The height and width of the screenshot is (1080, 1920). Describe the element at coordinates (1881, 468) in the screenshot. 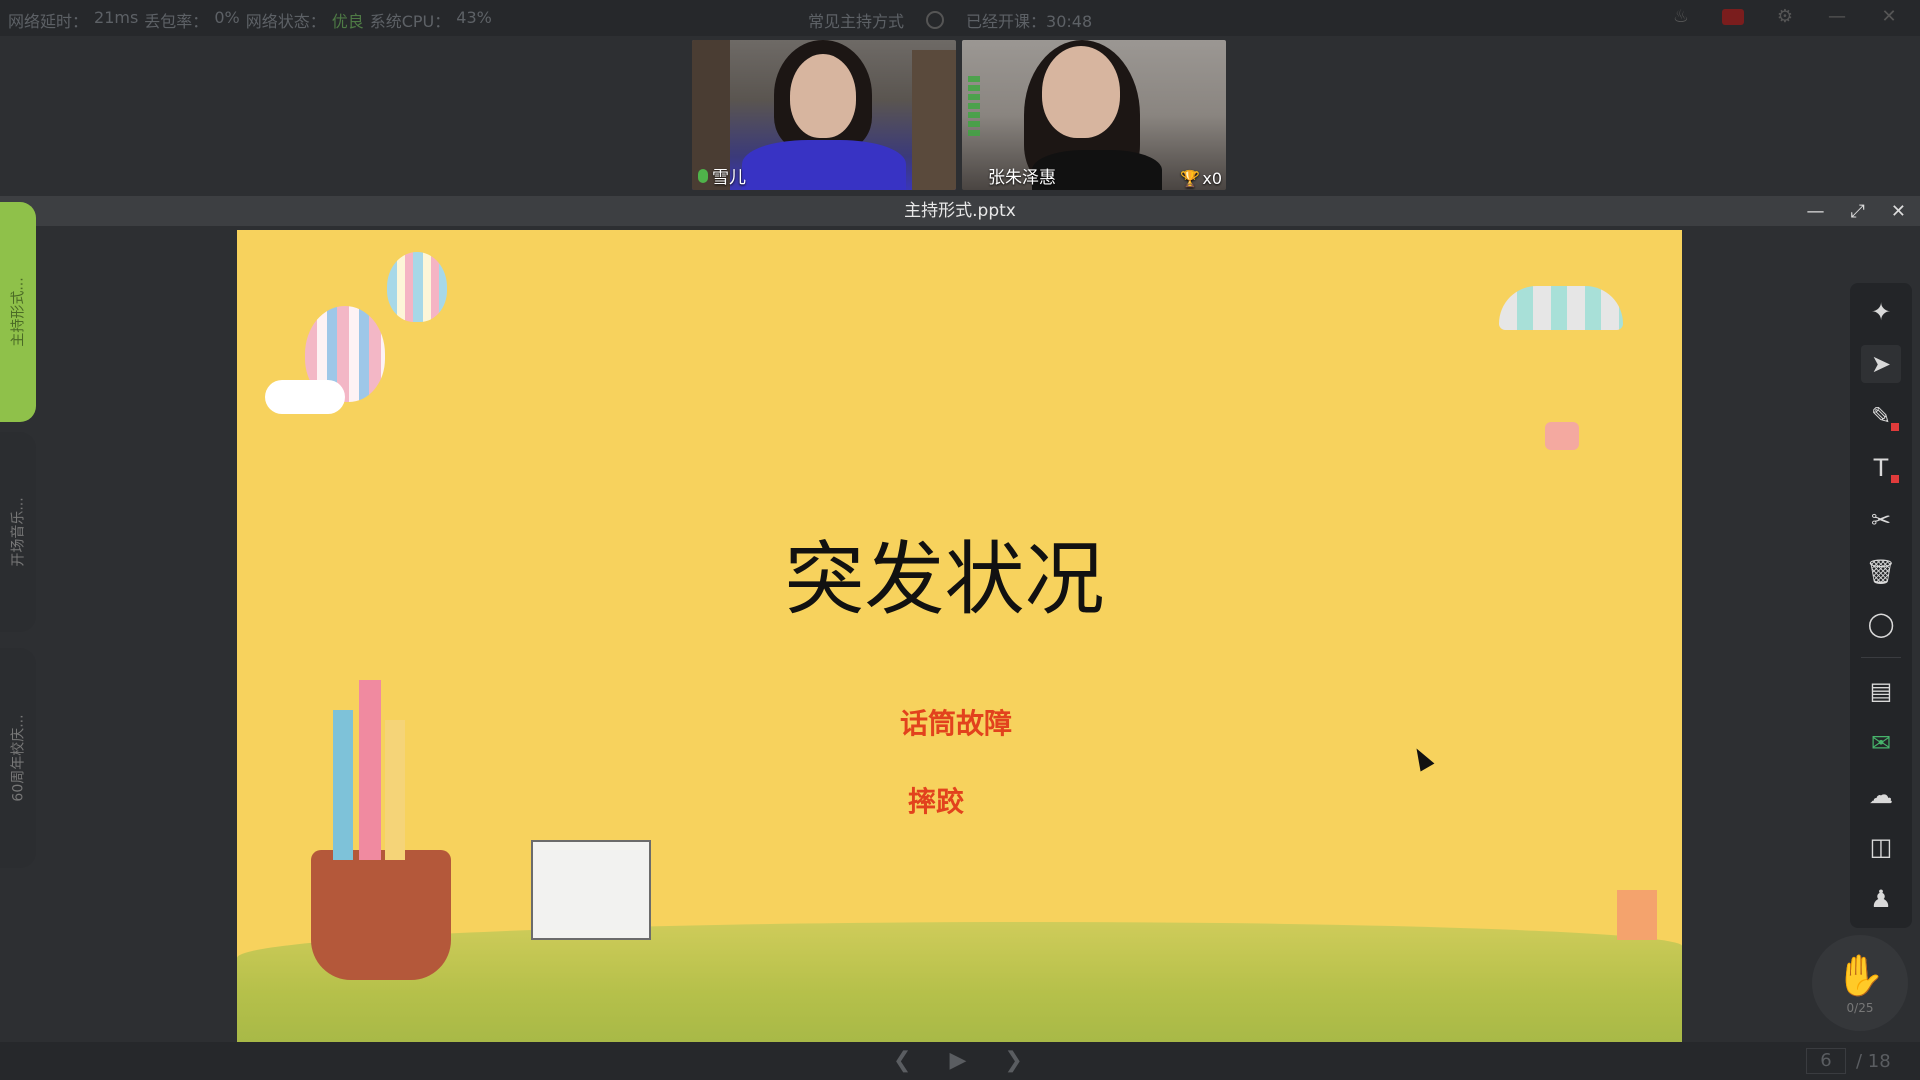

I see `text-icon: T` at that location.